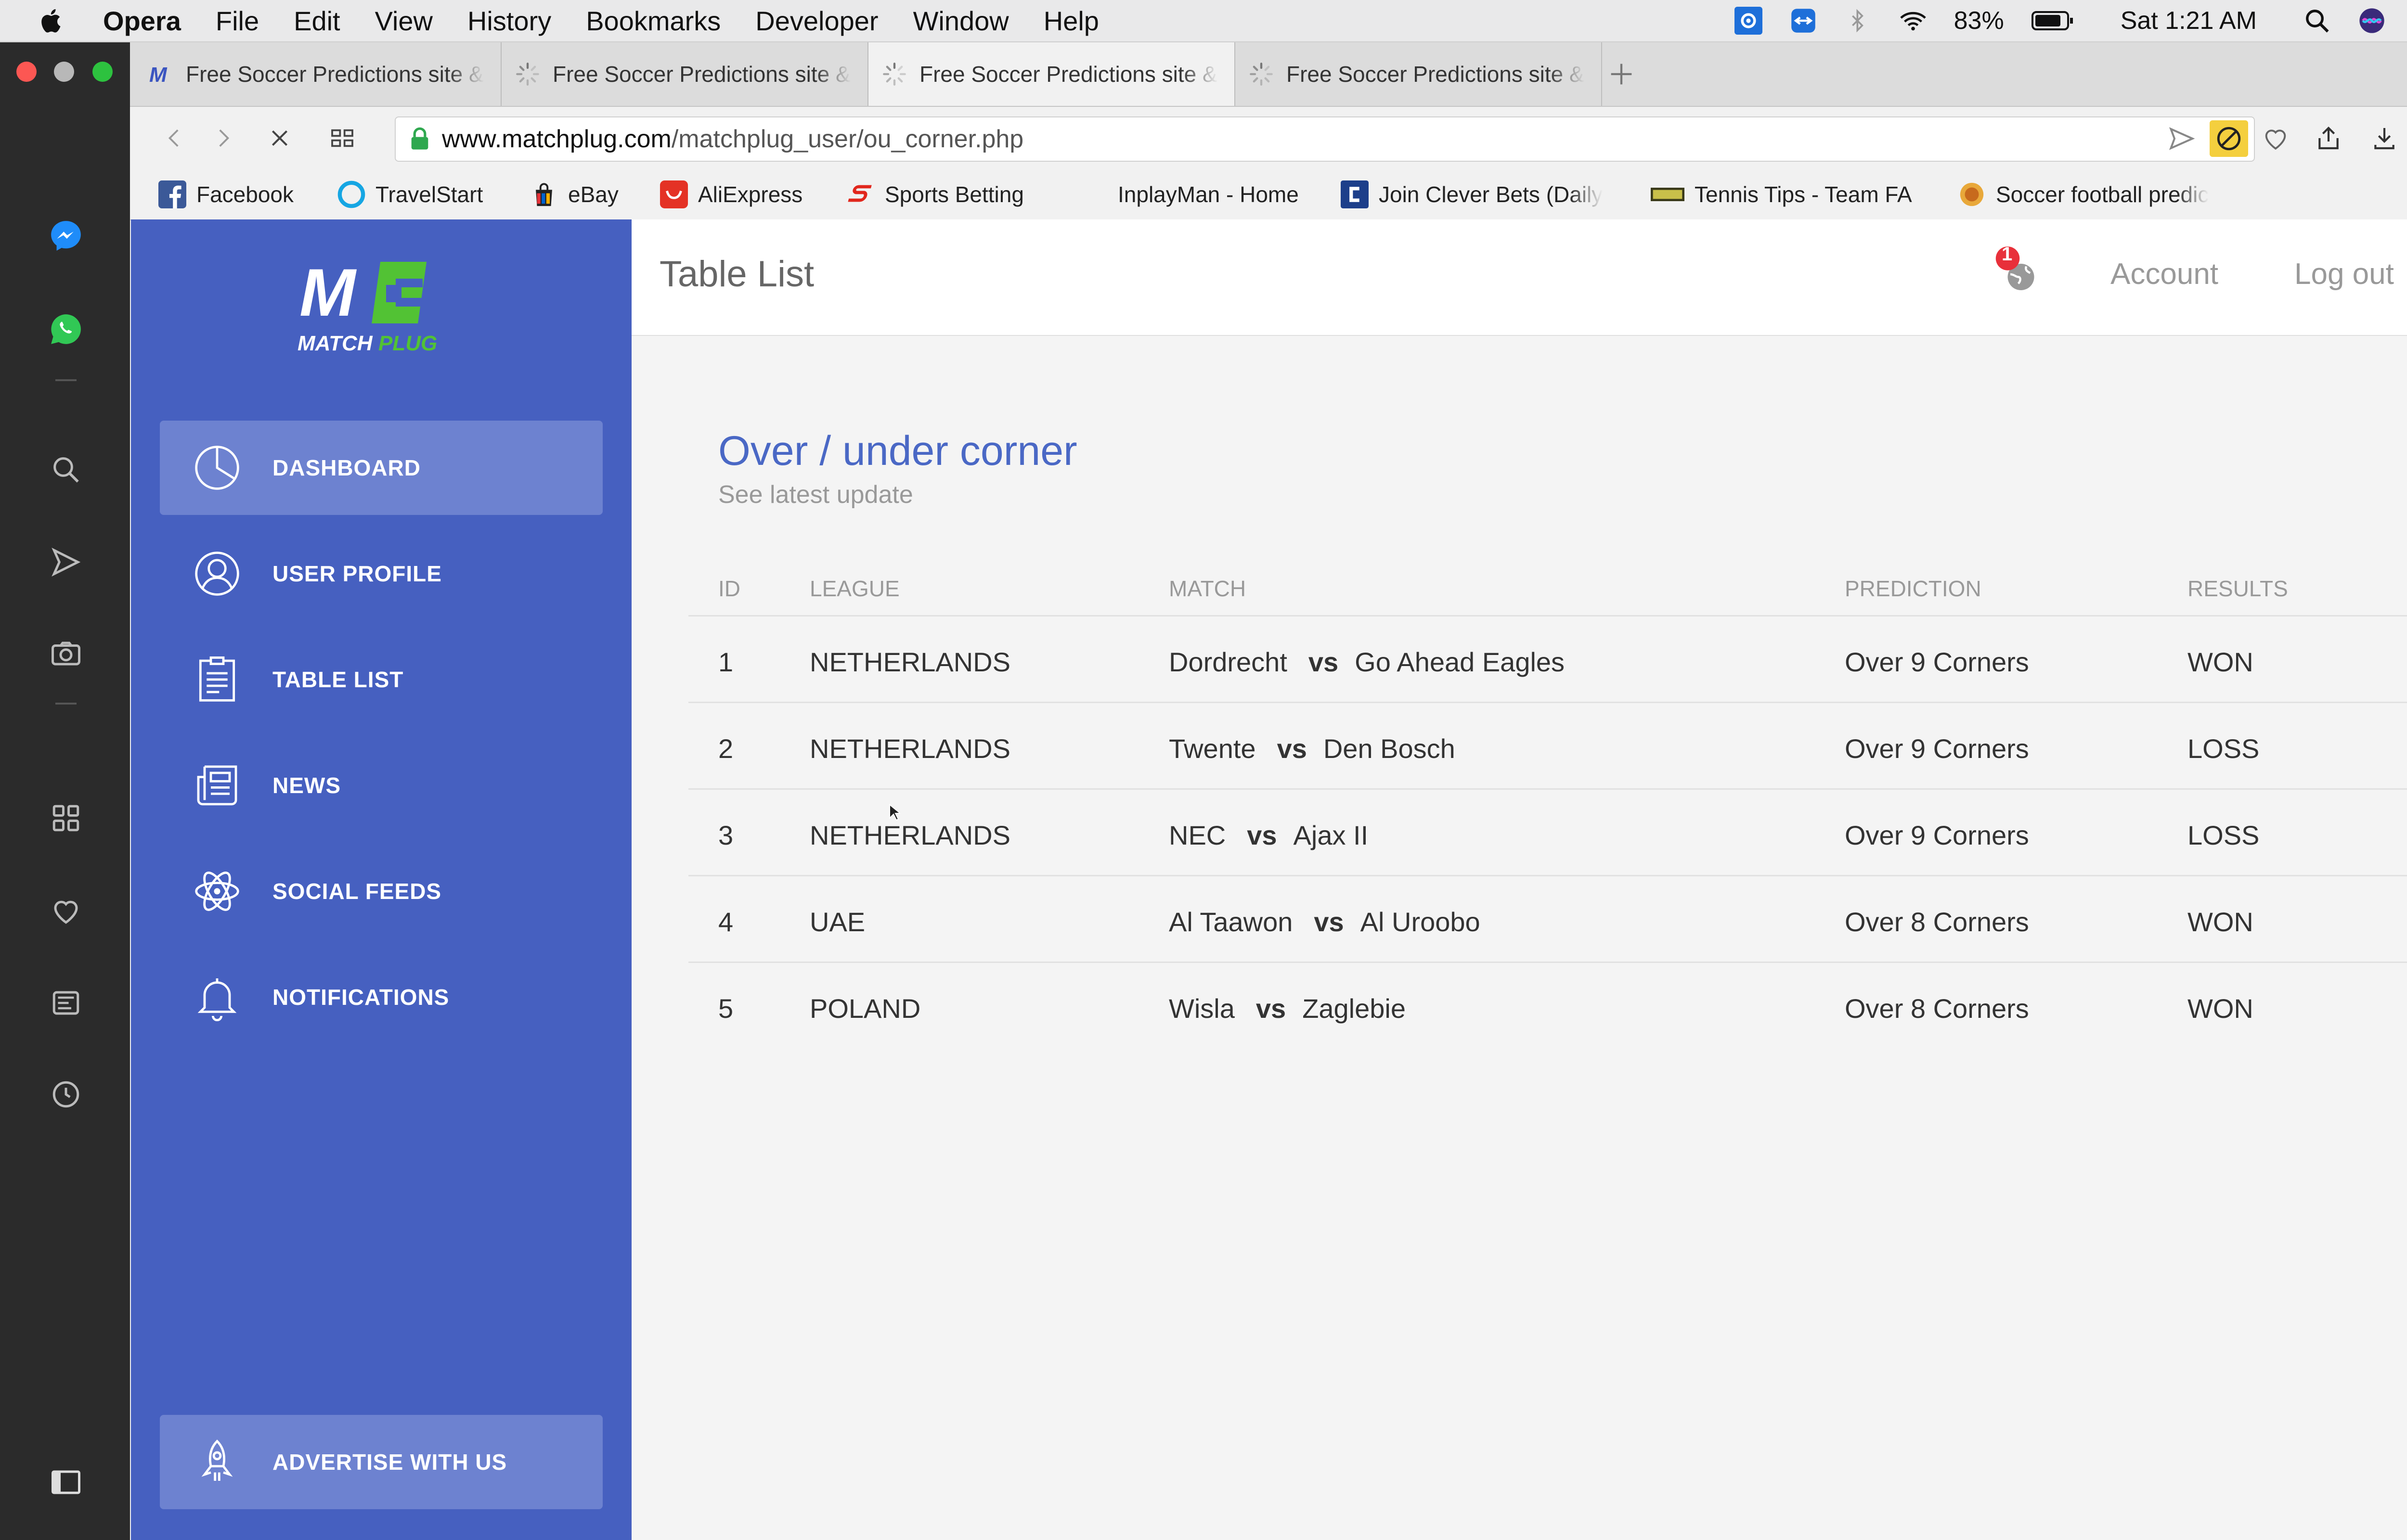  What do you see at coordinates (2372, 21) in the screenshot?
I see `siri-icon` at bounding box center [2372, 21].